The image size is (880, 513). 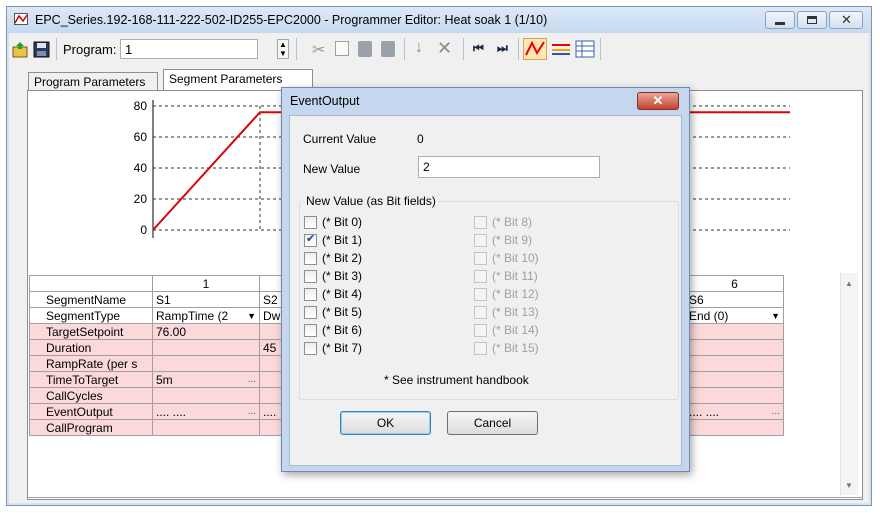 I want to click on bit-checkbox-label: (* Bit 12), so click(x=515, y=294).